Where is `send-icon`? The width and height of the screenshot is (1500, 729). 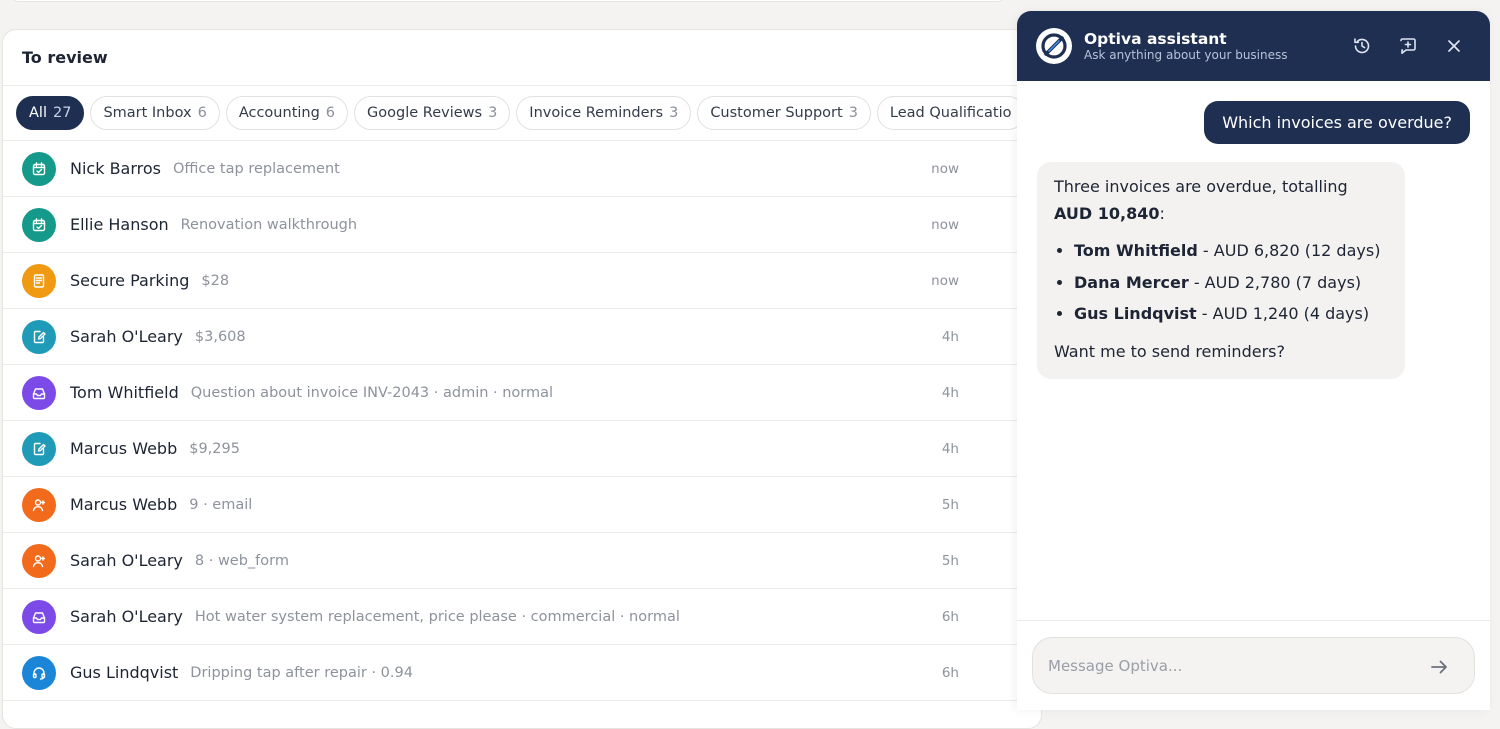 send-icon is located at coordinates (1439, 667).